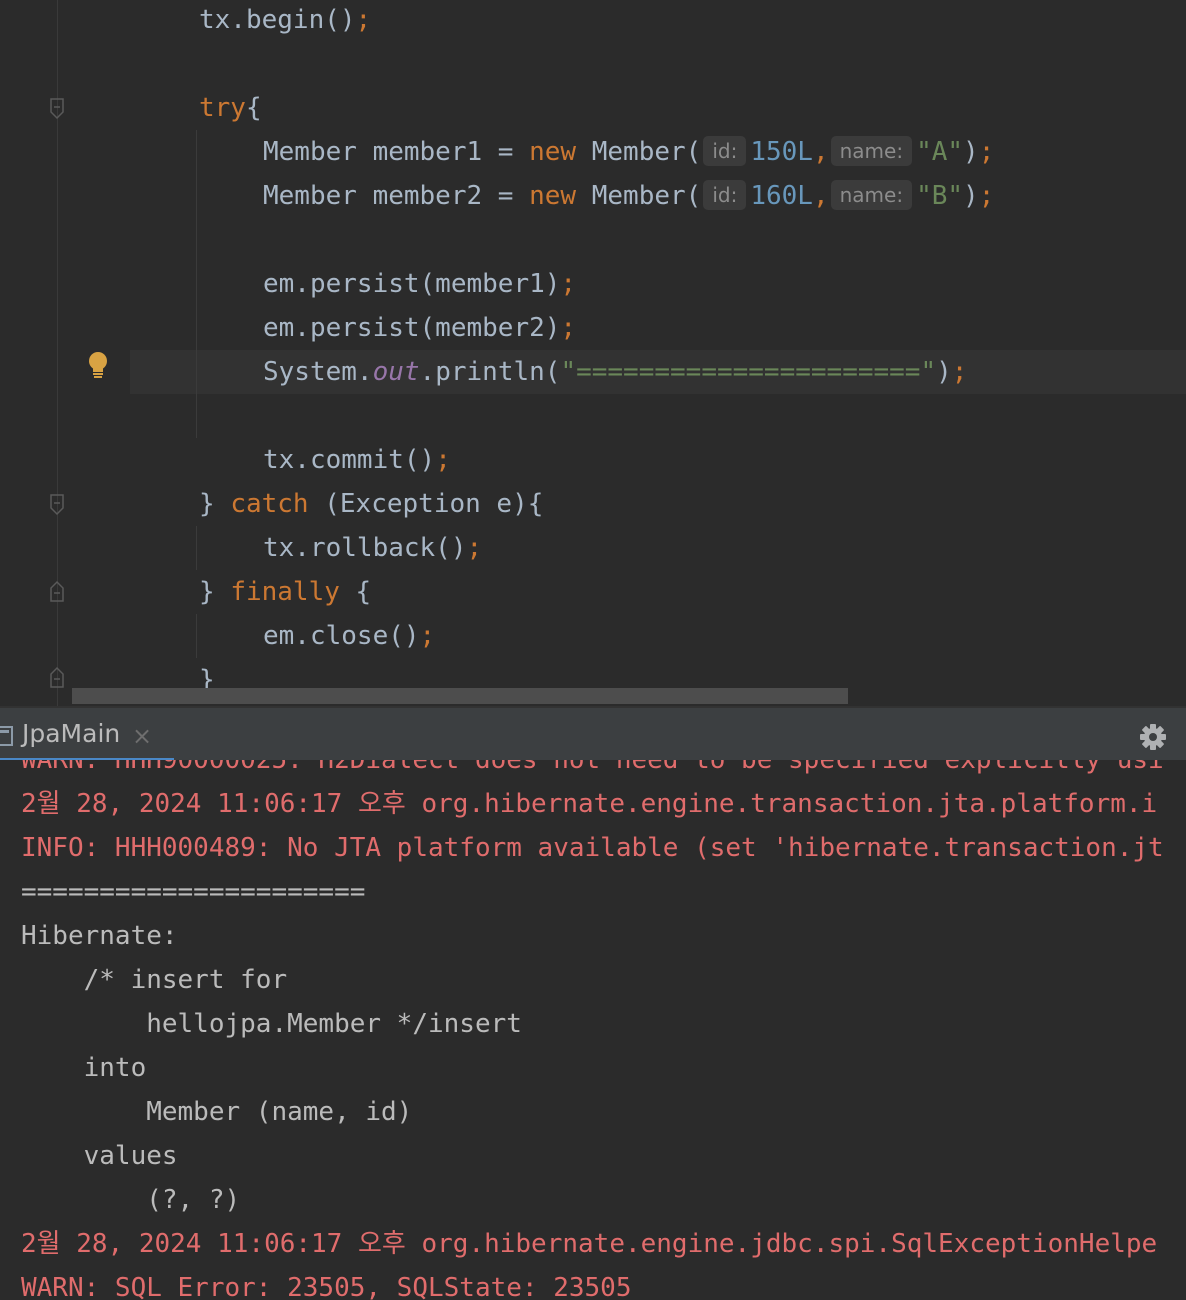 This screenshot has width=1186, height=1300. Describe the element at coordinates (84, 1068) in the screenshot. I see `console-line: into` at that location.